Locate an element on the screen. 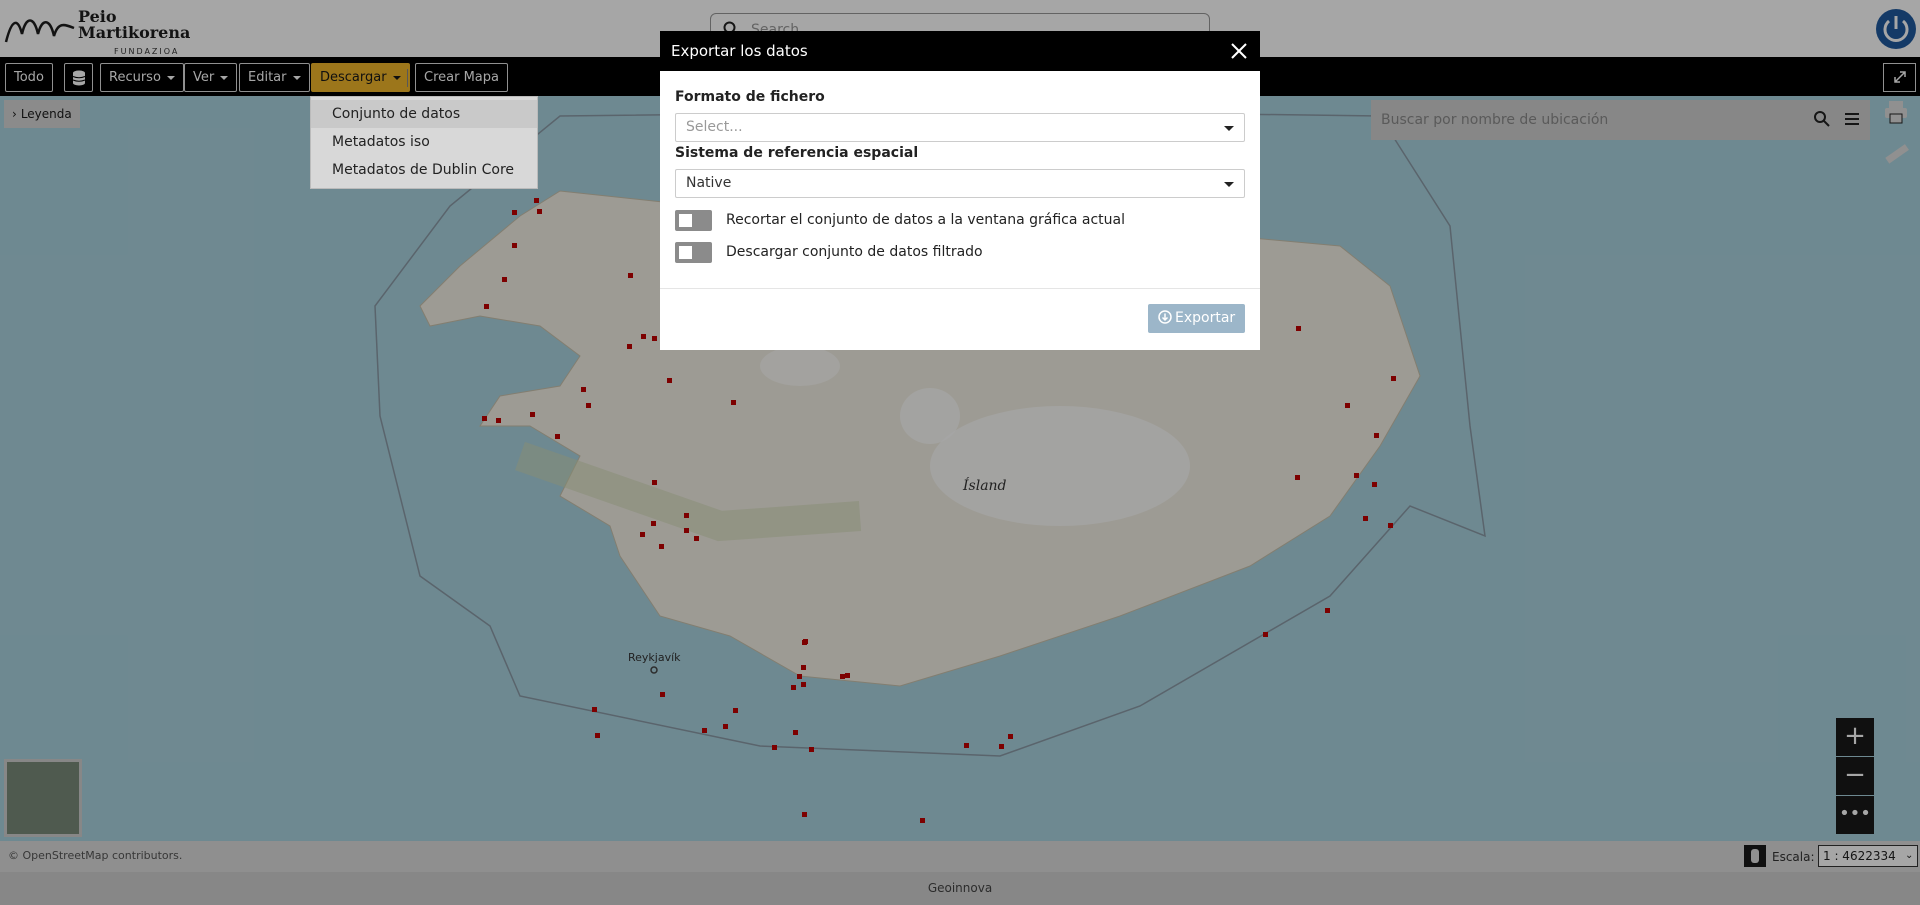 The height and width of the screenshot is (905, 1920). filtered-label: Descargar conjunto de datos filtrado is located at coordinates (854, 252).